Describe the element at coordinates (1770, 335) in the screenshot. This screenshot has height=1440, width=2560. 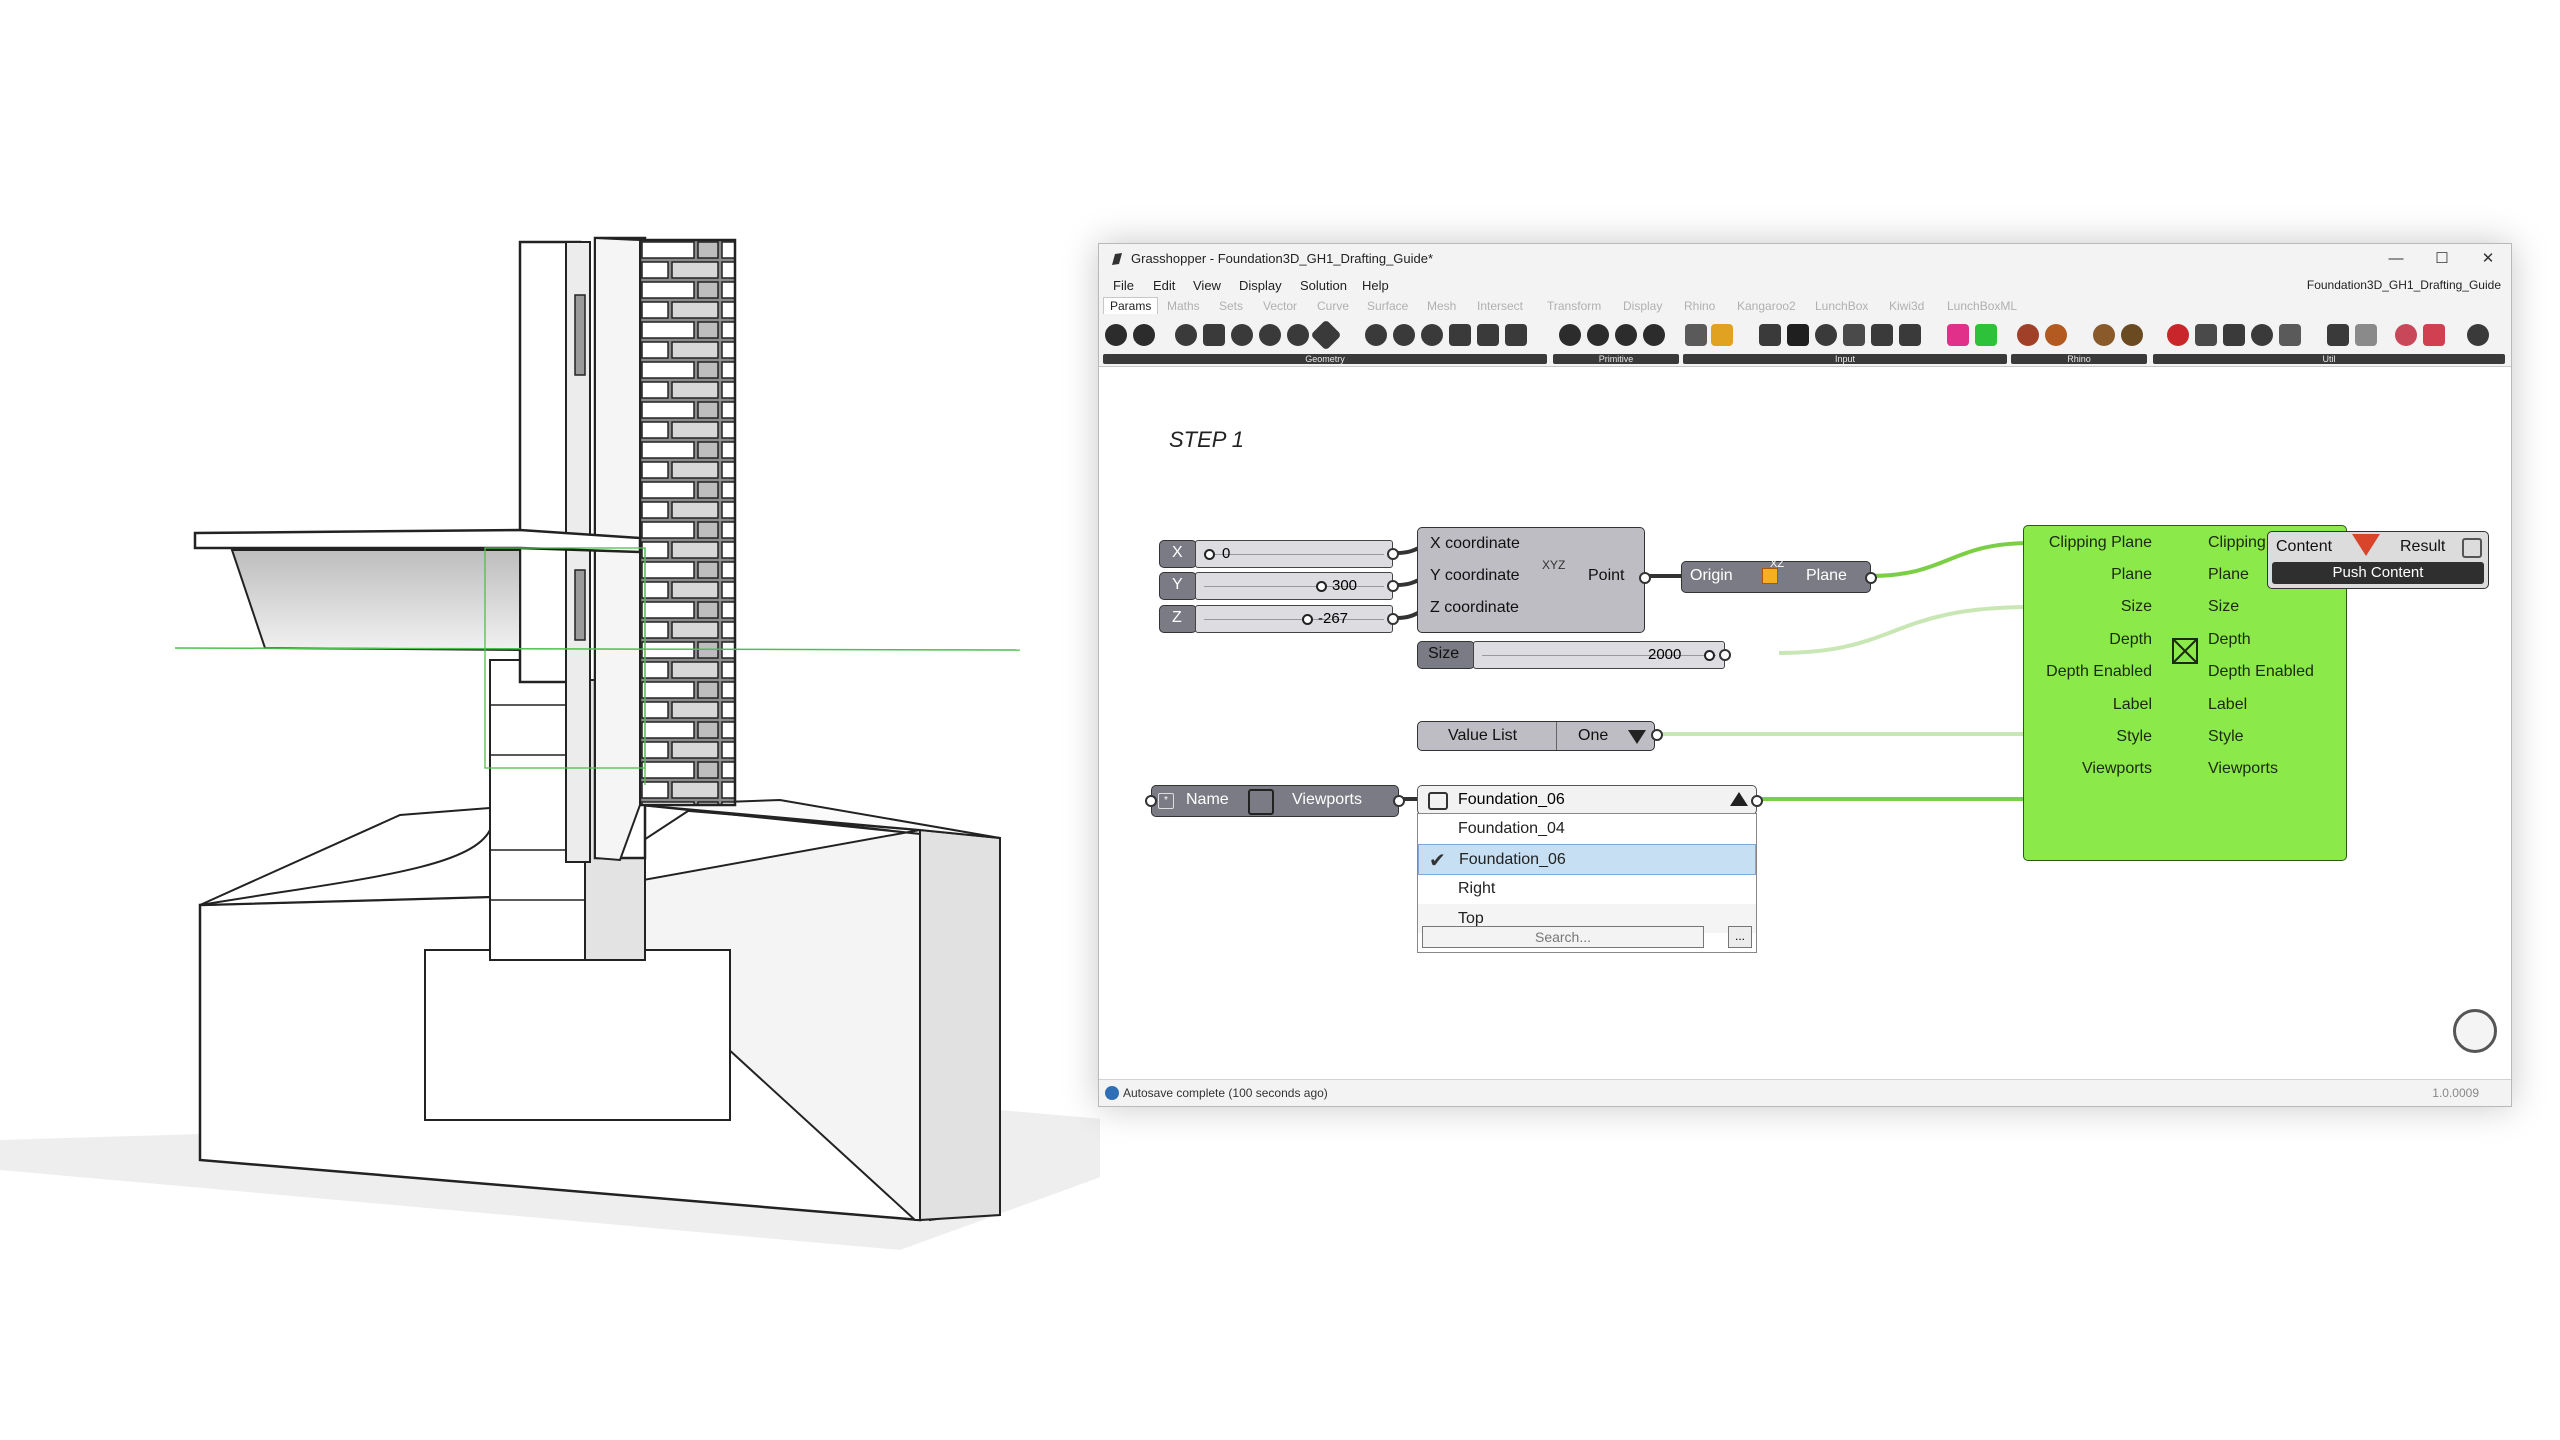
I see `panel-icon` at that location.